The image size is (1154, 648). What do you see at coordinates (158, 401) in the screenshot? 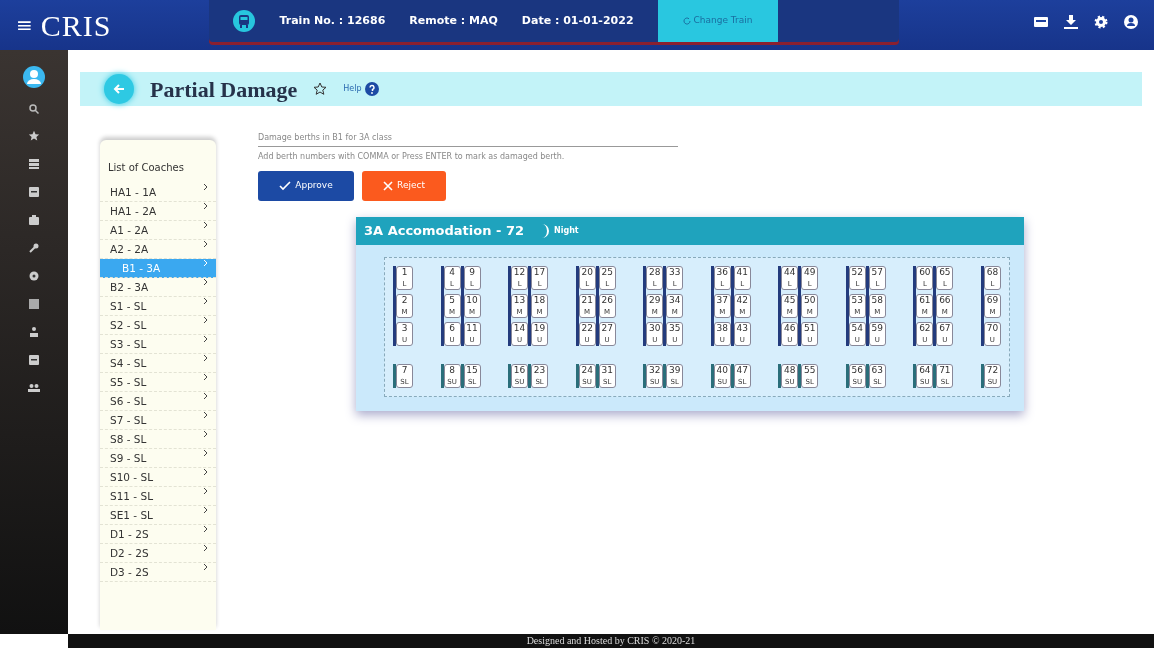
I see `coach-item: S6 - SL` at bounding box center [158, 401].